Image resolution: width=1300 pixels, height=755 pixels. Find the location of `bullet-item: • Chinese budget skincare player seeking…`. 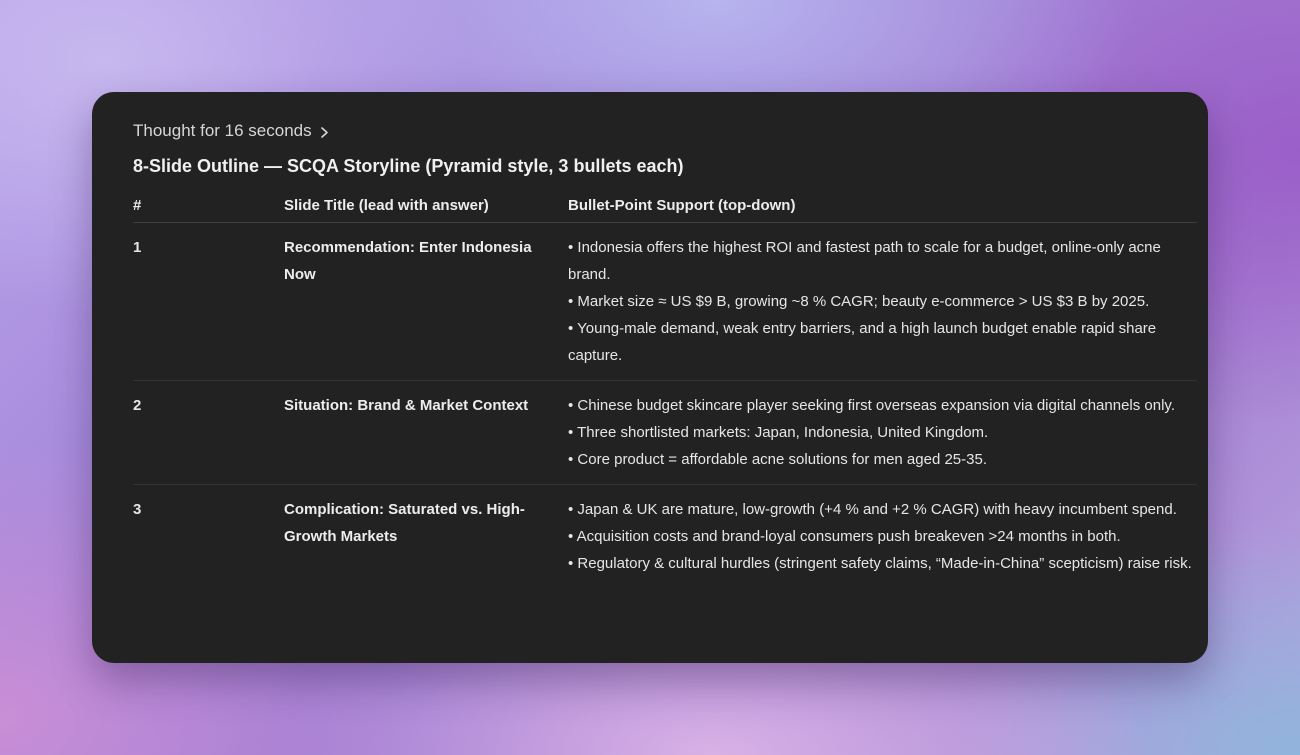

bullet-item: • Chinese budget skincare player seeking… is located at coordinates (871, 405).